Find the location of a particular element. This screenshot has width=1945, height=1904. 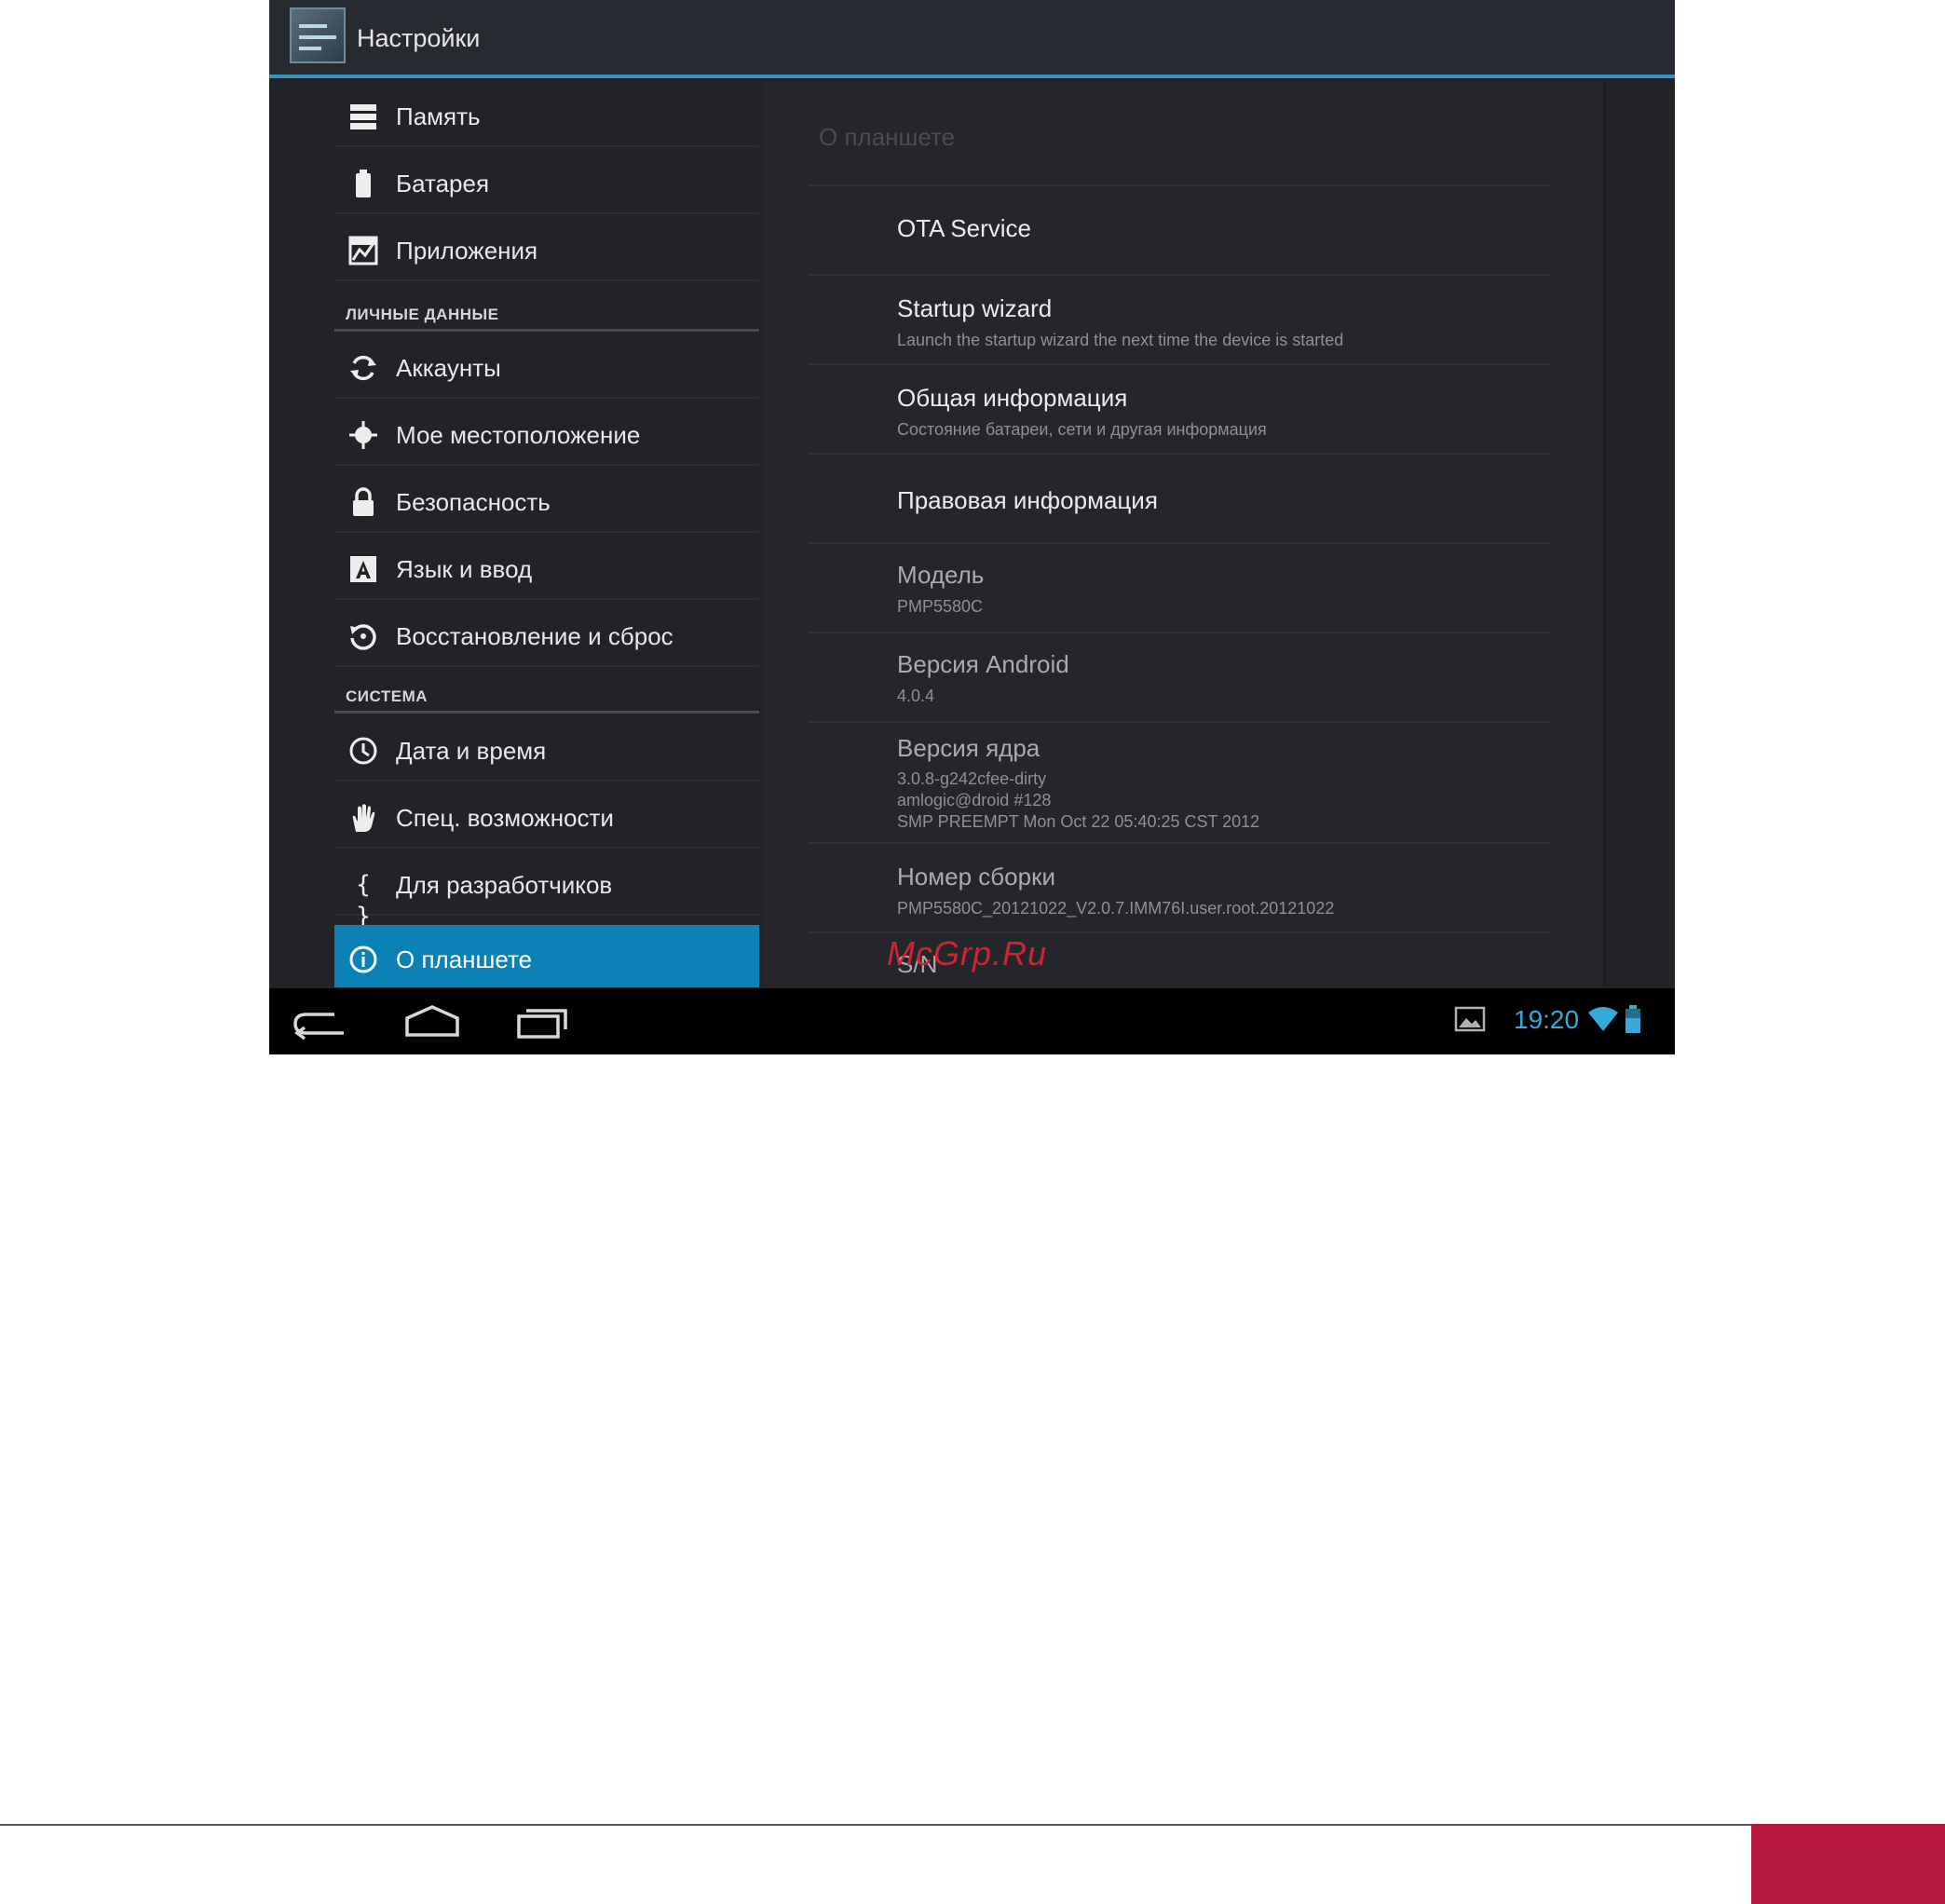

menu-item-label: Спец. возможности is located at coordinates (505, 818).